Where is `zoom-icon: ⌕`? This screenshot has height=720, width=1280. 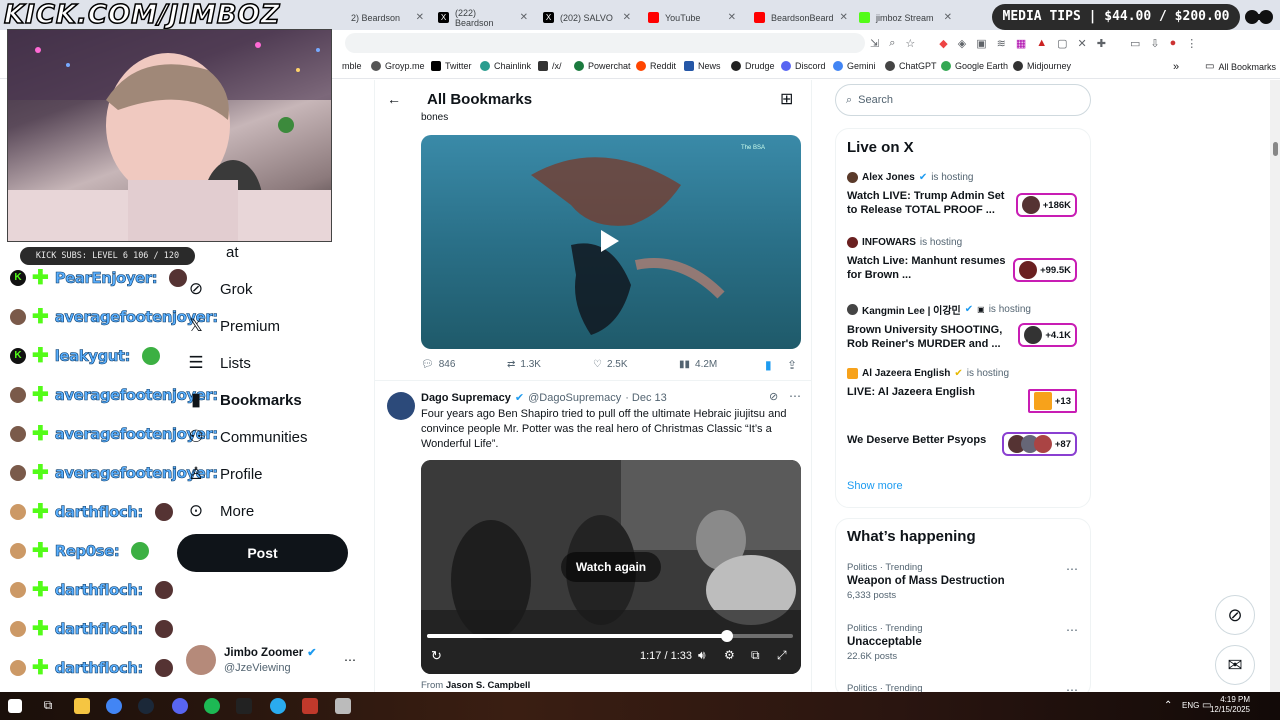
zoom-icon: ⌕ is located at coordinates (892, 43).